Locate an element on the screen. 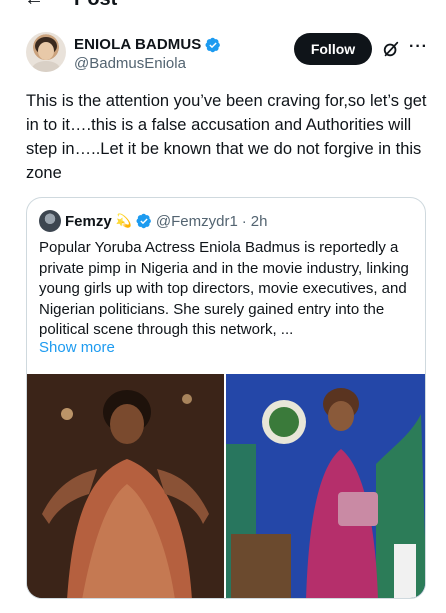 Image resolution: width=446 pixels, height=613 pixels. quote-author-handle: @Femzydr1 is located at coordinates (196, 221).